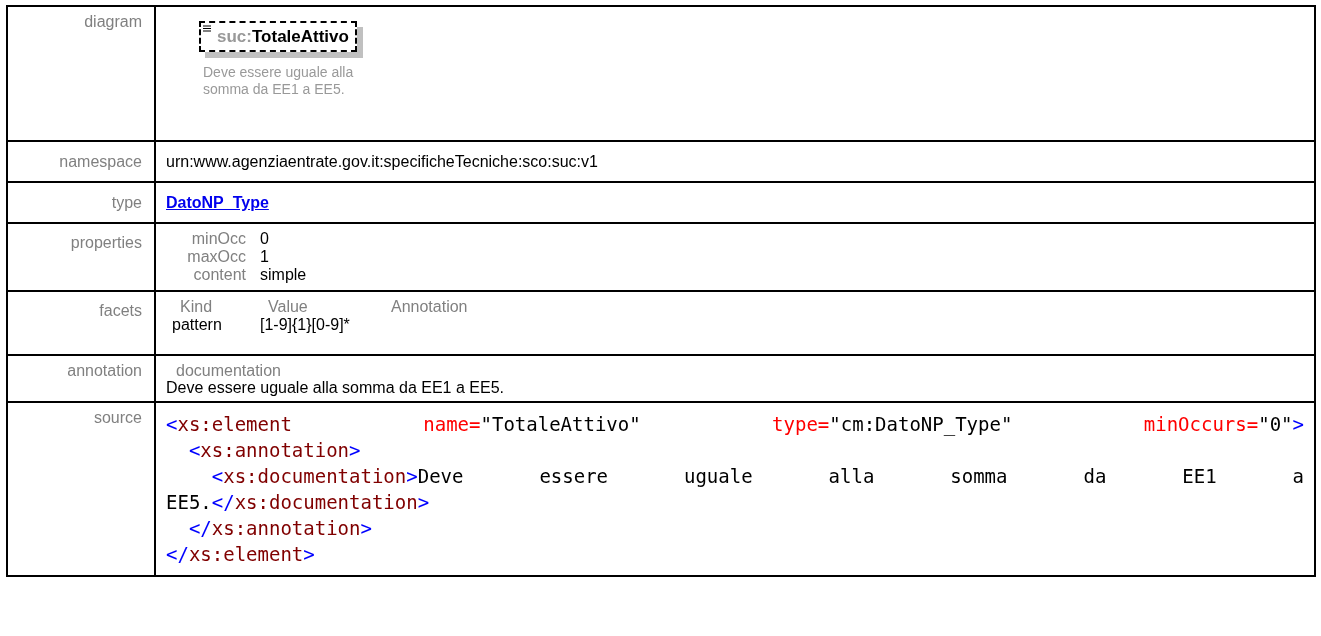  What do you see at coordinates (298, 502) in the screenshot?
I see `source-line: EE5.</xs:documentation>` at bounding box center [298, 502].